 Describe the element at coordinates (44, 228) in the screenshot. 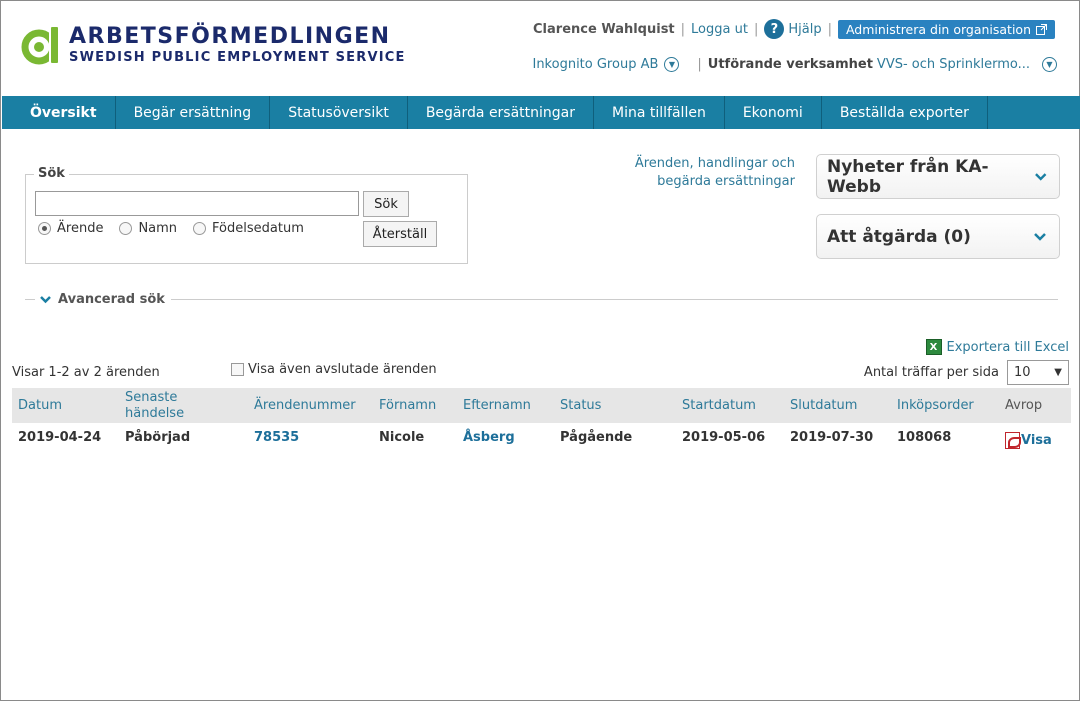

I see `radio-arende` at that location.